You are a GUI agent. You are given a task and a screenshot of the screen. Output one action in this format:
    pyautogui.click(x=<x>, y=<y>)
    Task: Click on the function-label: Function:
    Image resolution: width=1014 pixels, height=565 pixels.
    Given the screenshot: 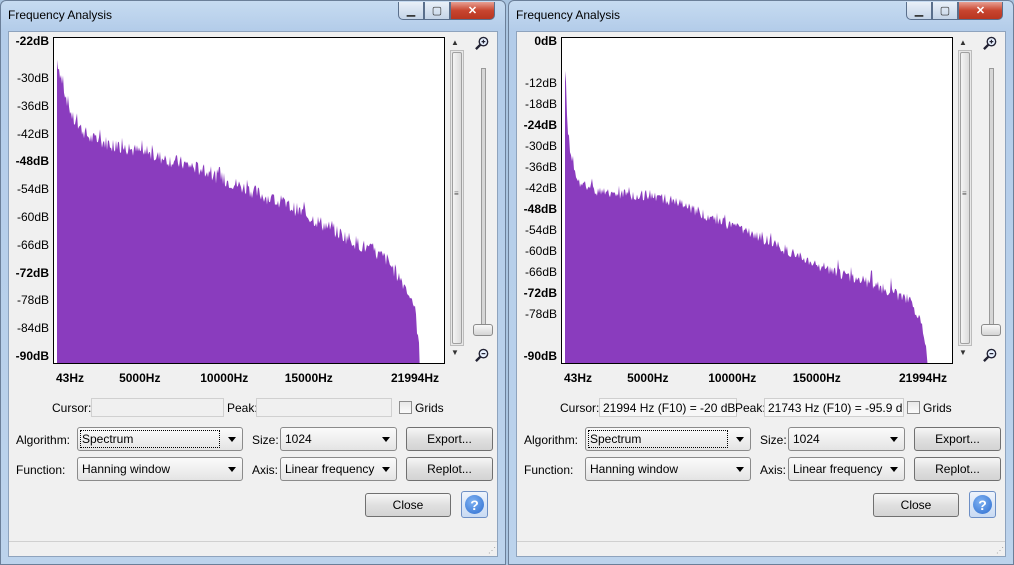 What is the action you would take?
    pyautogui.click(x=41, y=470)
    